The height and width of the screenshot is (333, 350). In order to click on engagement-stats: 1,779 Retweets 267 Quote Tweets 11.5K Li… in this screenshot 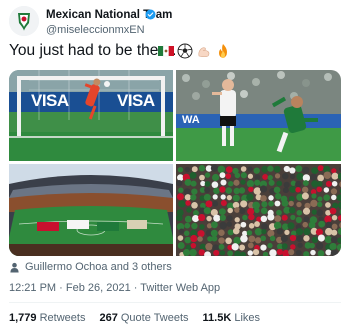, I will do `click(134, 318)`.